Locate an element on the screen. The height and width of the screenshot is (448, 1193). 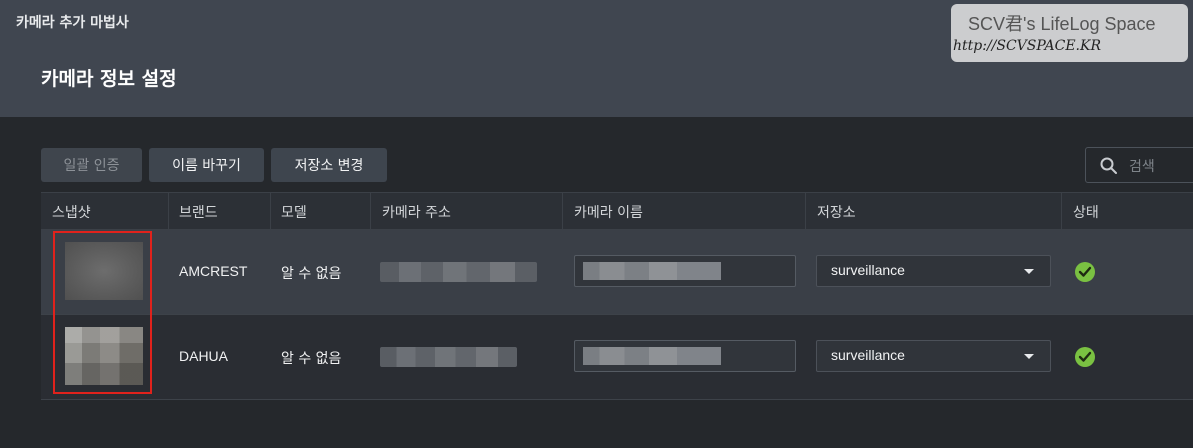
column-header-name: 카메라 이름 is located at coordinates (608, 213).